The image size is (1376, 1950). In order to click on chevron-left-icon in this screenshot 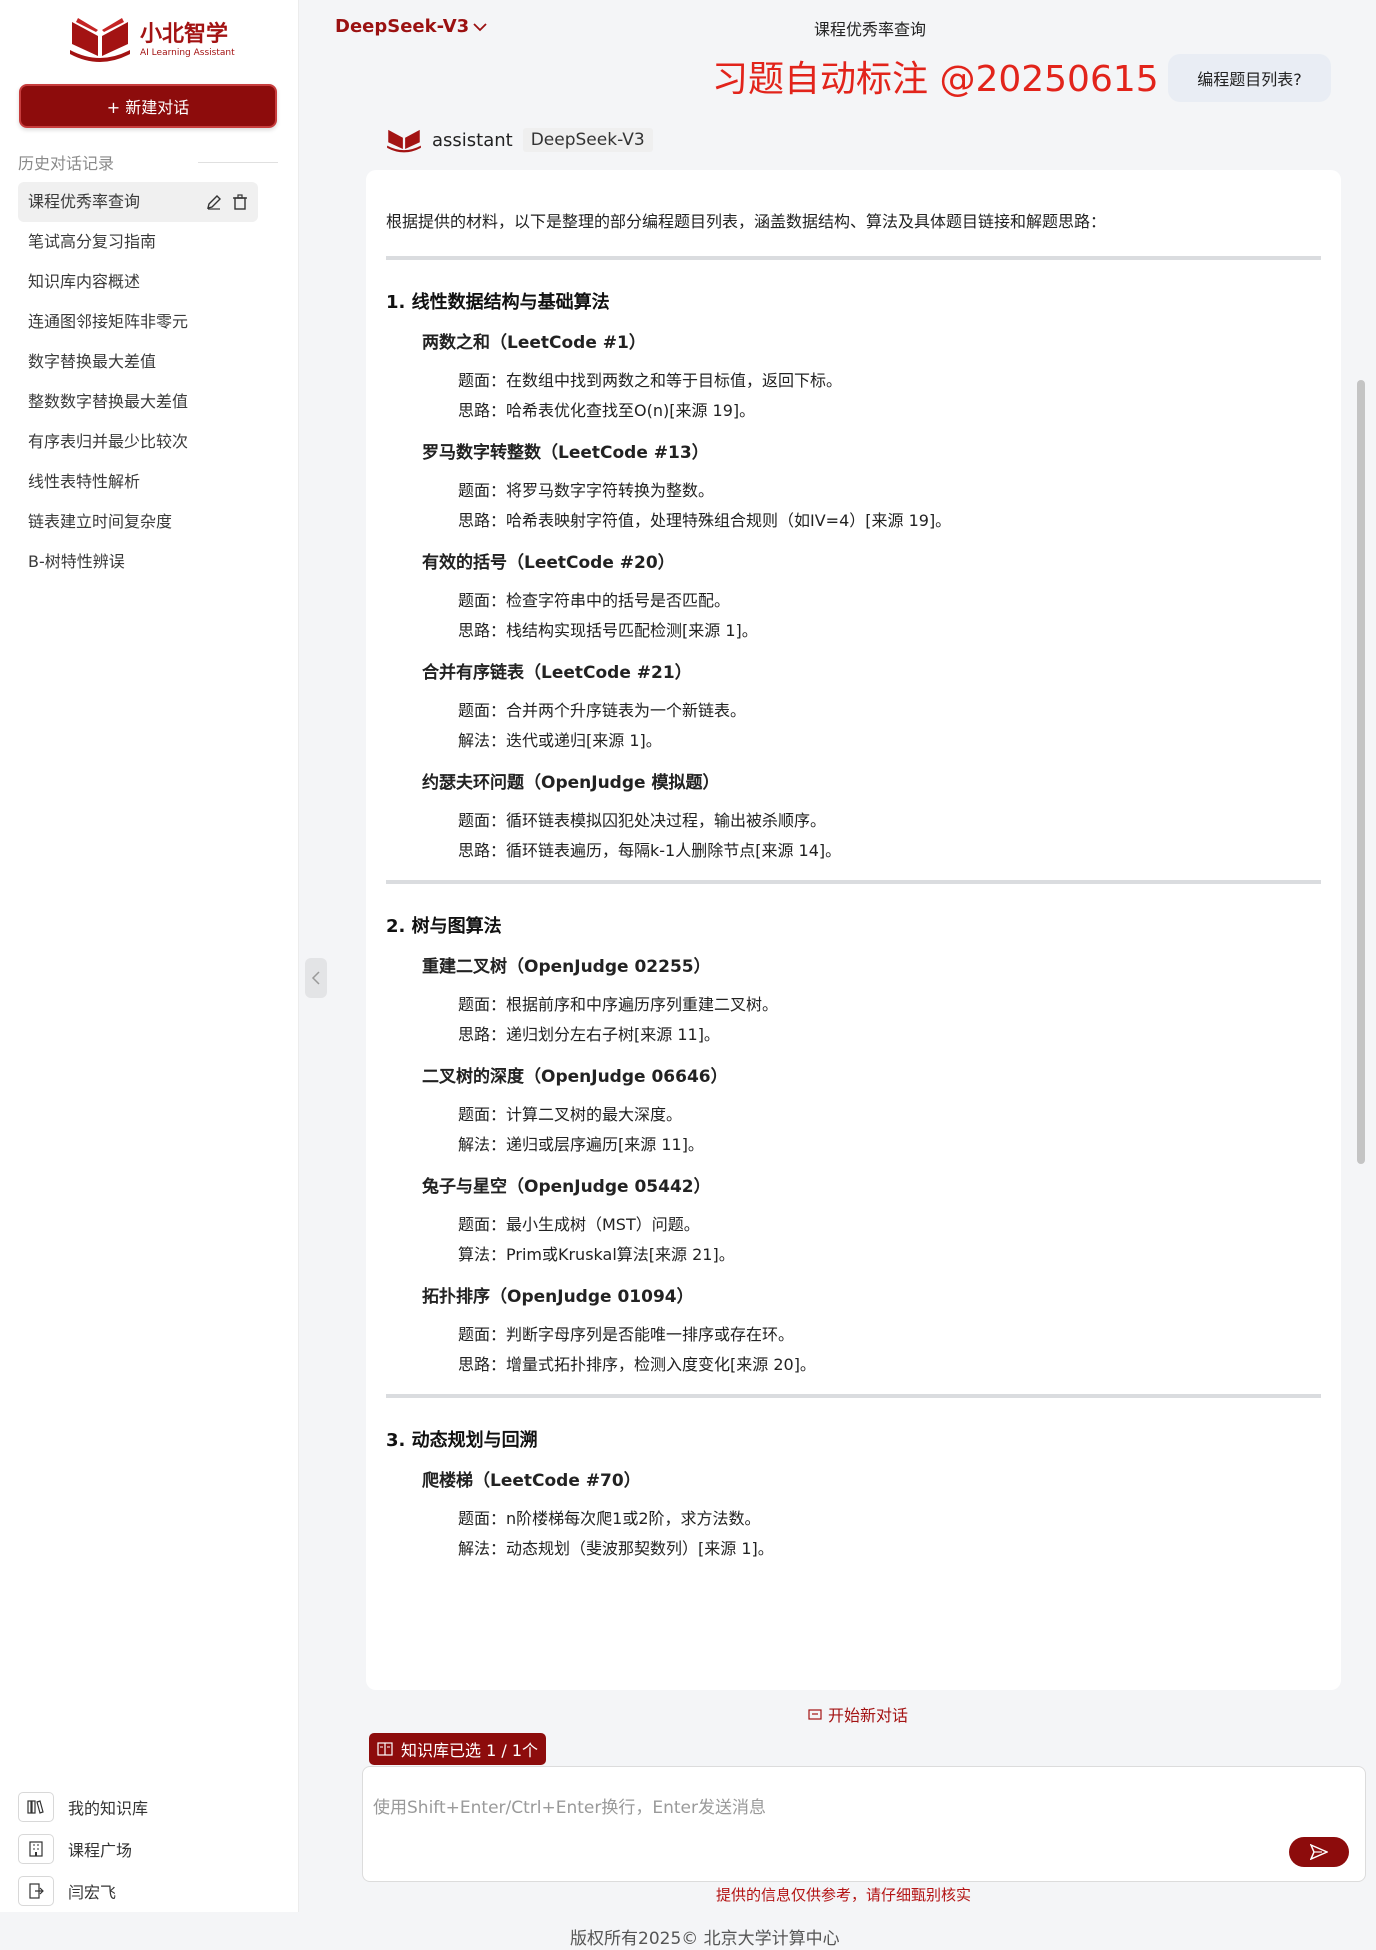, I will do `click(315, 978)`.